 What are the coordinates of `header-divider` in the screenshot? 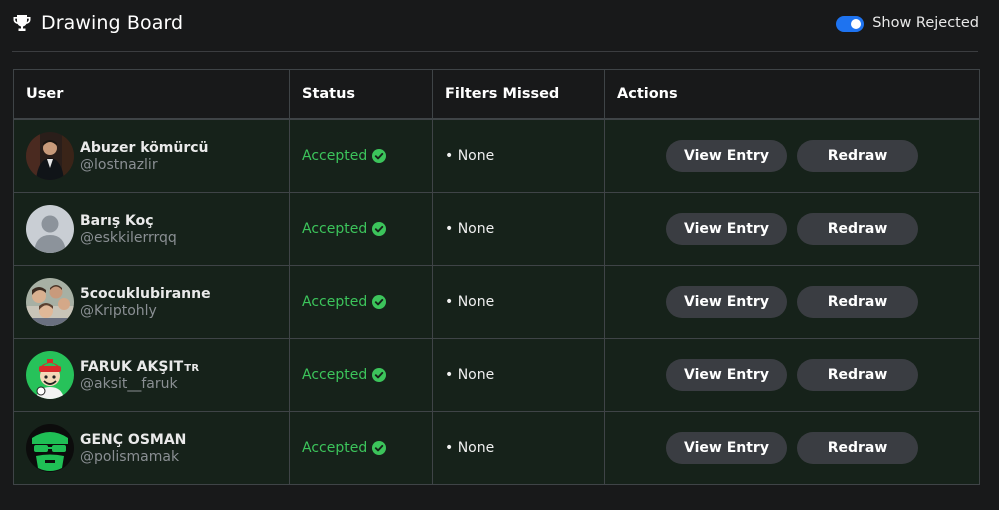 It's located at (495, 51).